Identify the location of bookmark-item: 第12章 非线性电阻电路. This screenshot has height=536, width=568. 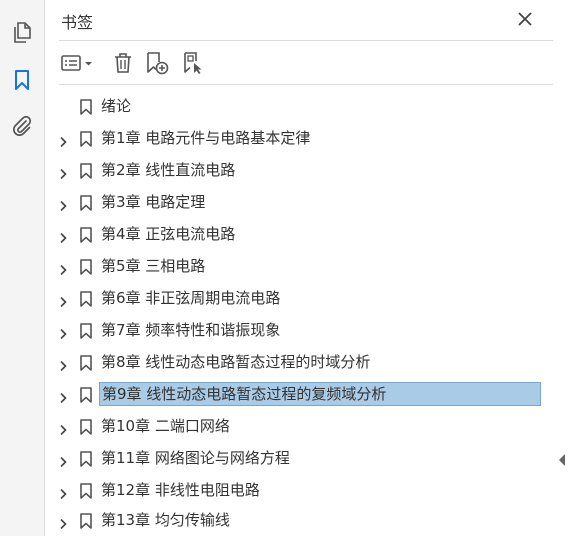
(299, 491).